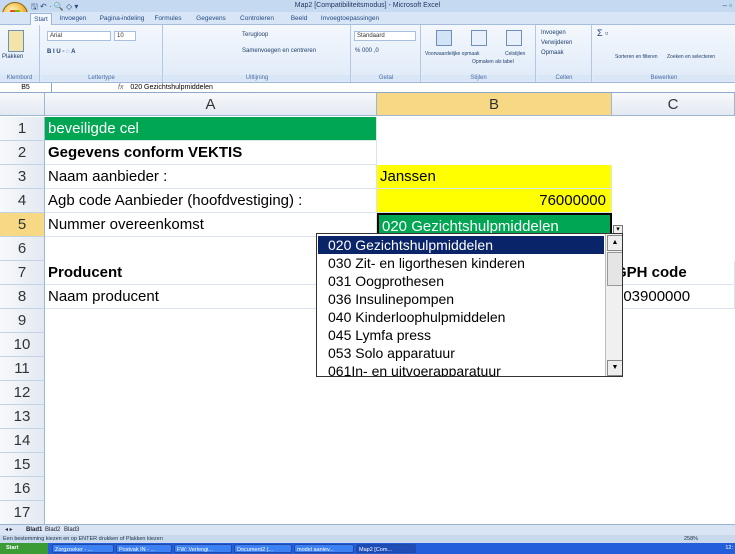 This screenshot has height=554, width=735. I want to click on dropdown-option: 030 Zit- en ligorthesen kinderen, so click(461, 263).